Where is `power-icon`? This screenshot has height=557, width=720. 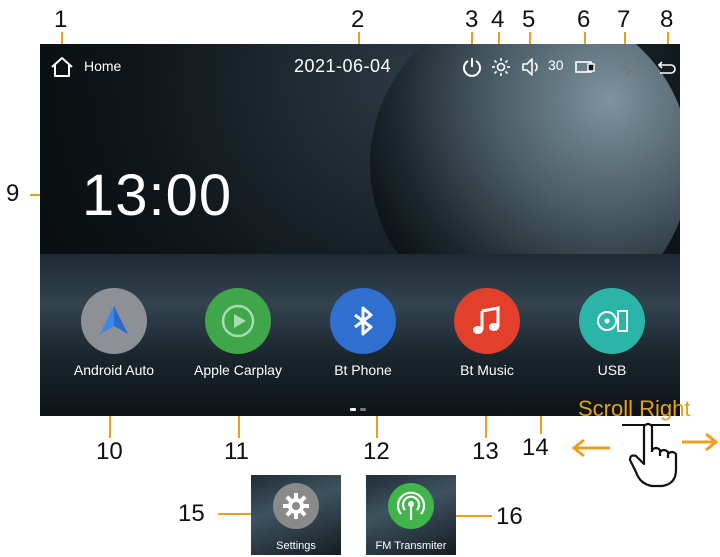 power-icon is located at coordinates (472, 67).